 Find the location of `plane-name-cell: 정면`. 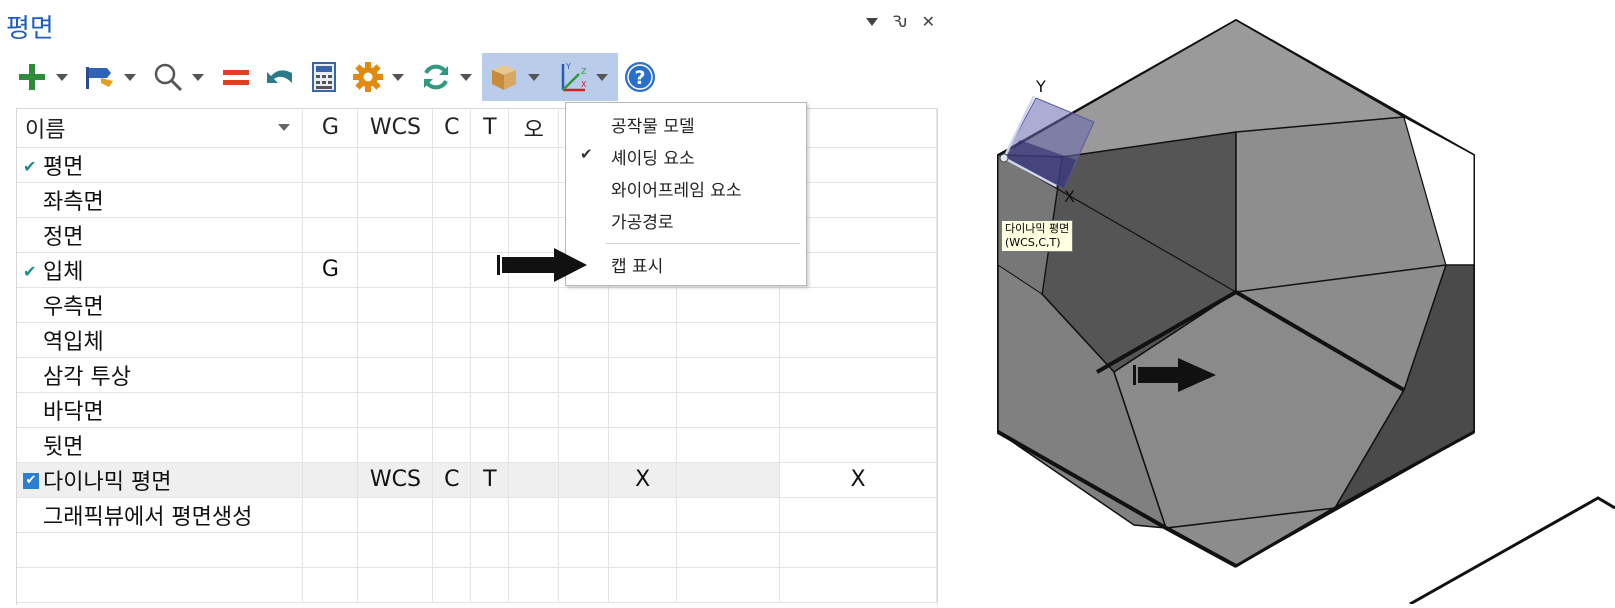

plane-name-cell: 정면 is located at coordinates (160, 235).